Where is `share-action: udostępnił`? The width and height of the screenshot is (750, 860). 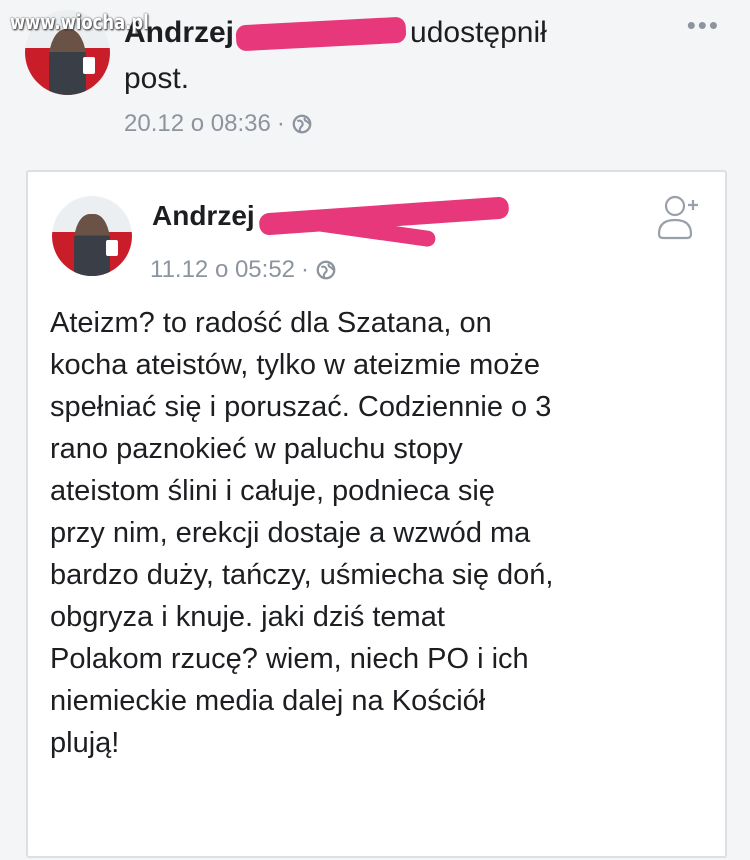
share-action: udostępnił is located at coordinates (478, 32).